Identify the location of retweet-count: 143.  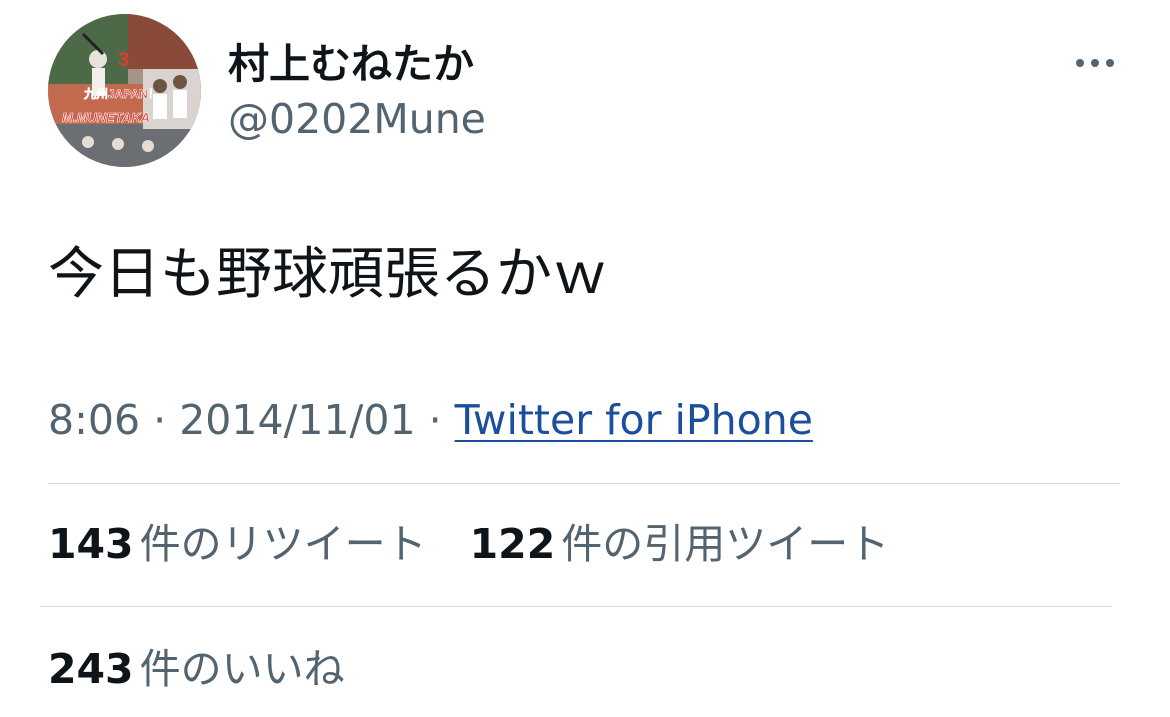
(91, 544).